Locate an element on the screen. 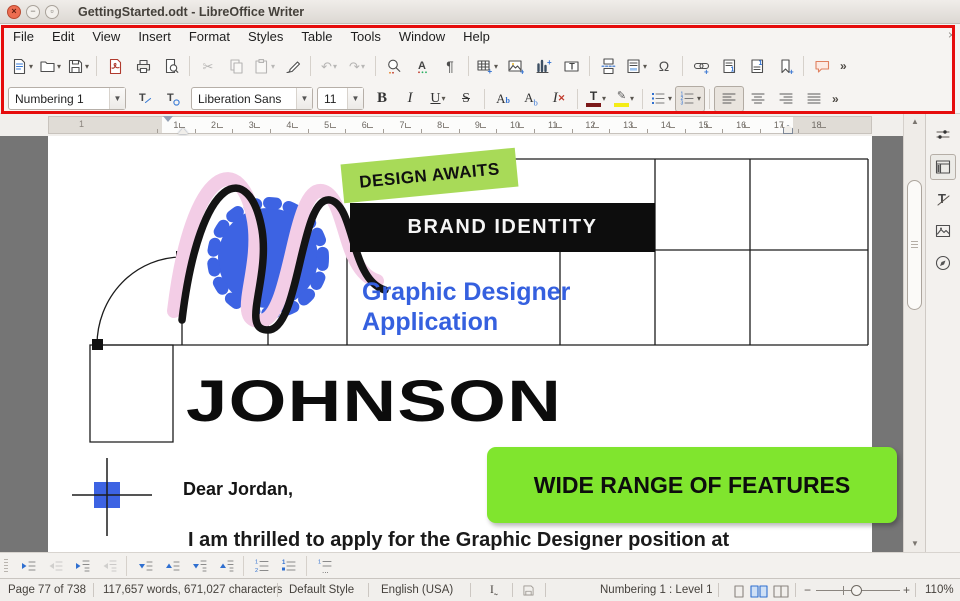 This screenshot has width=960, height=601. menu-item: File is located at coordinates (23, 36).